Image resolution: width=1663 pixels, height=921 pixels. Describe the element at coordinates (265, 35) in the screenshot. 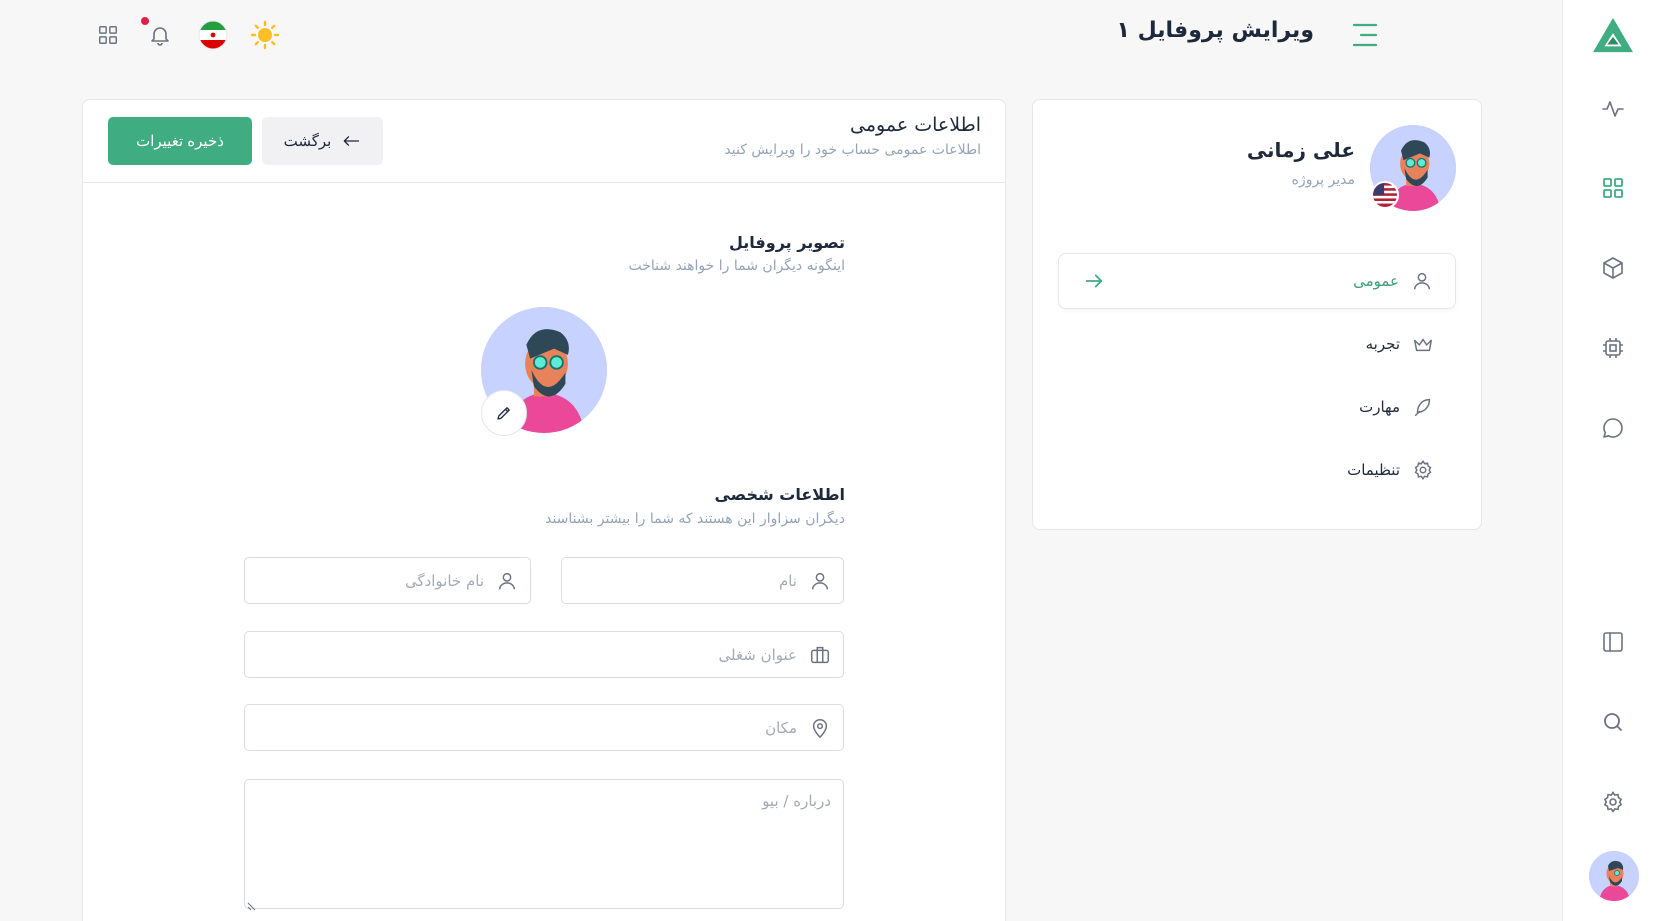

I see `theme-toggle-sun-icon` at that location.